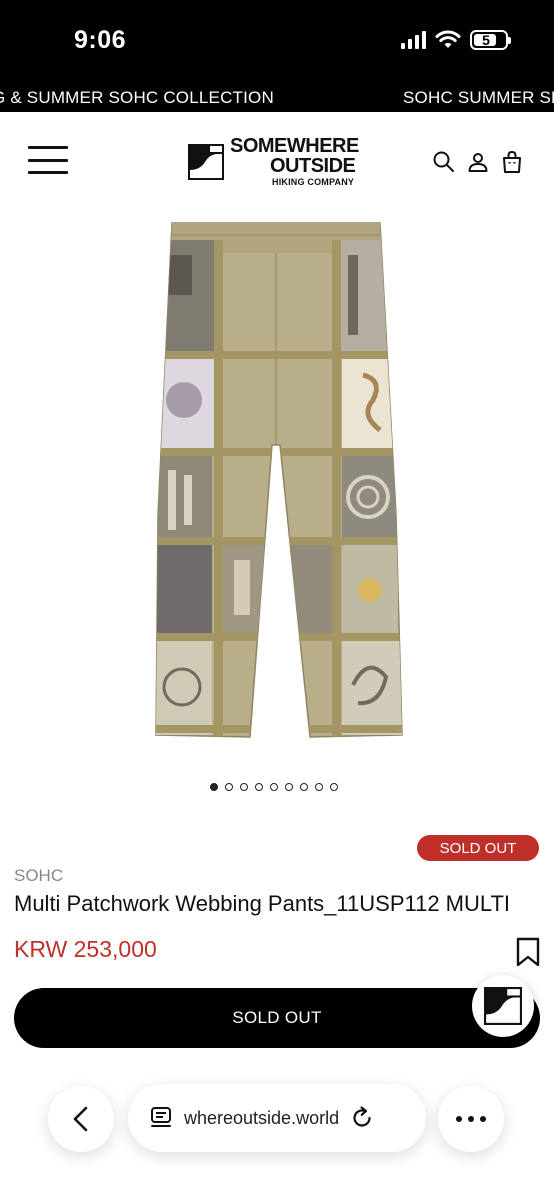 The width and height of the screenshot is (554, 1200). What do you see at coordinates (413, 40) in the screenshot?
I see `cellular-signal-icon` at bounding box center [413, 40].